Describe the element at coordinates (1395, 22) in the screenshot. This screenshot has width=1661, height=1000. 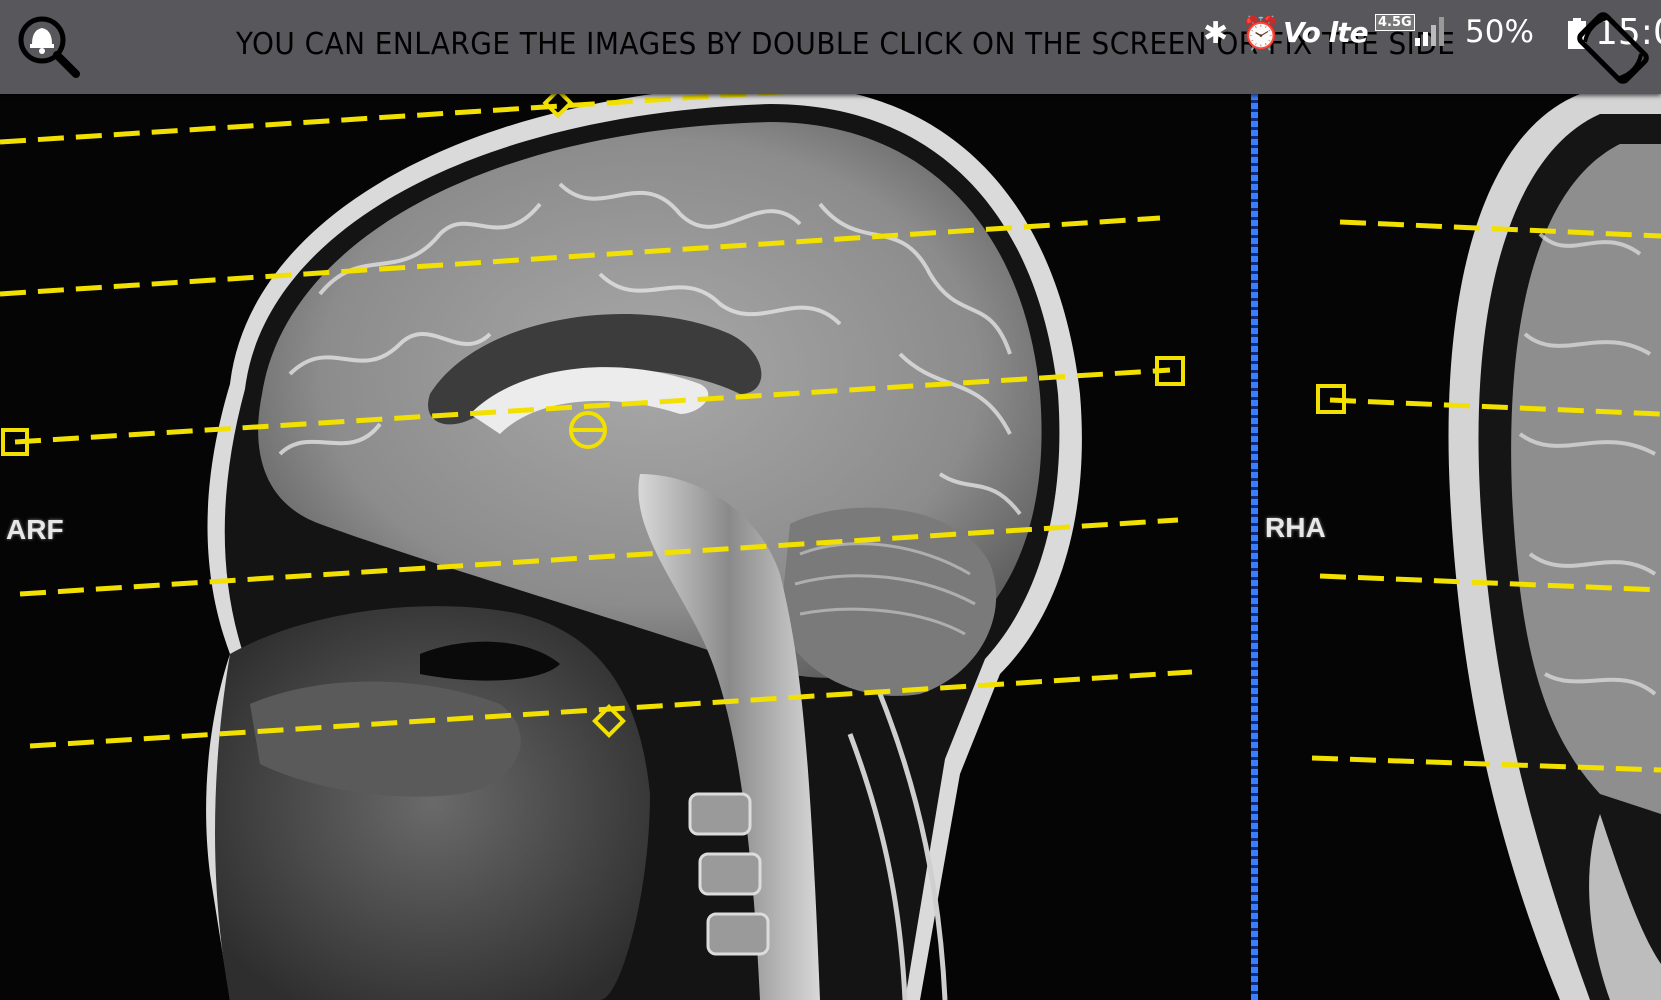
I see `network-type-badge: 4.5G` at that location.